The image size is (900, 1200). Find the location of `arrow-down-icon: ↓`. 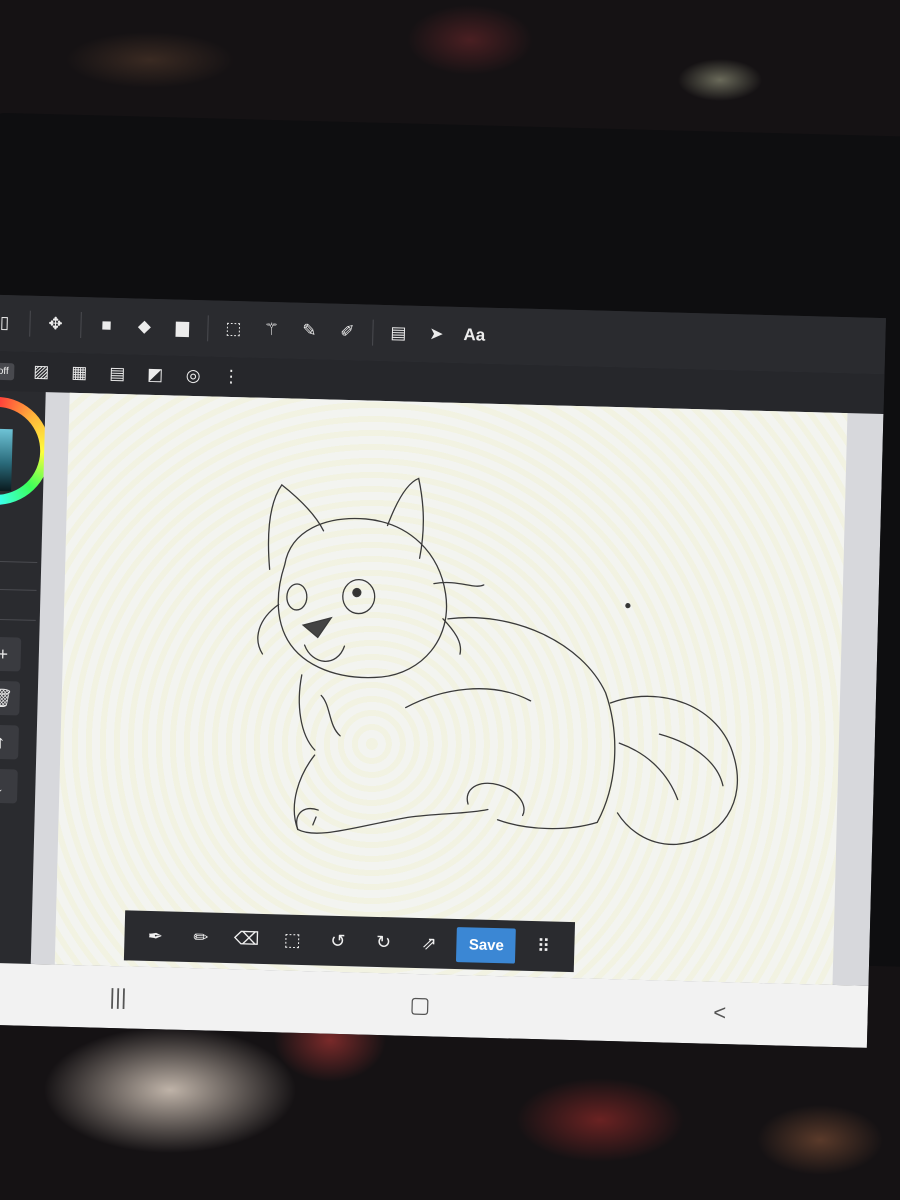

arrow-down-icon: ↓ is located at coordinates (2, 785).